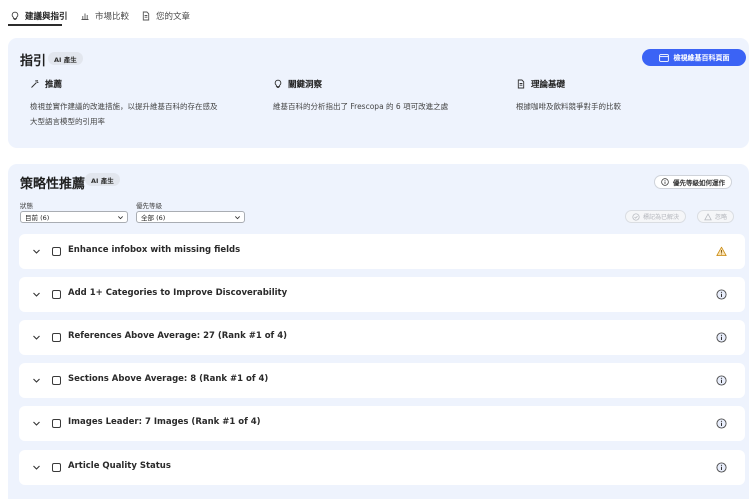 The height and width of the screenshot is (499, 750). I want to click on recommendation-title: Images Leader: 7 Images (Rank #1 of 4), so click(164, 422).